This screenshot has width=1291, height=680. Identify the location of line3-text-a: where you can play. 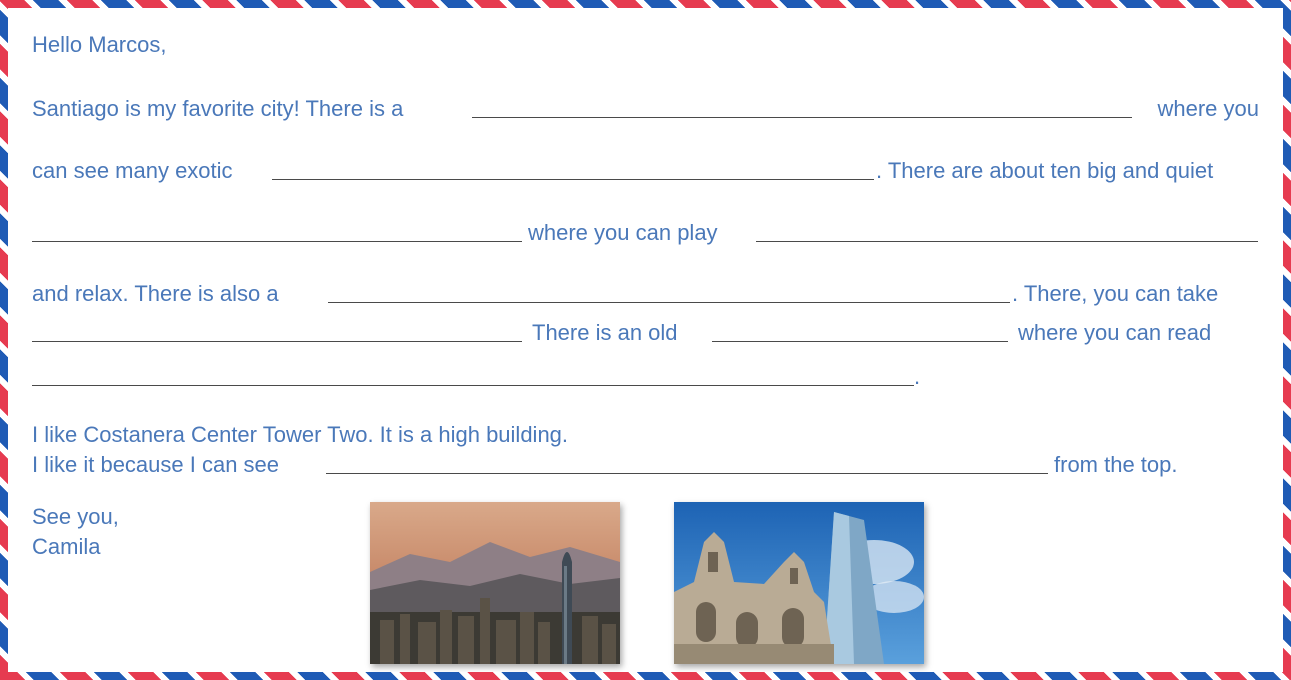
(623, 232).